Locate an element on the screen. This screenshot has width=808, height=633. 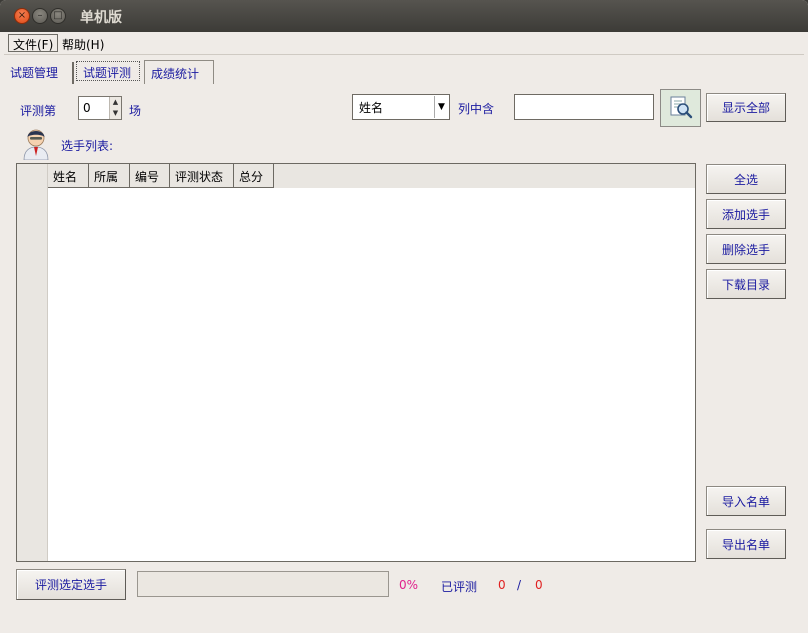
title-bar: × – □ 单机版 is located at coordinates (404, 16).